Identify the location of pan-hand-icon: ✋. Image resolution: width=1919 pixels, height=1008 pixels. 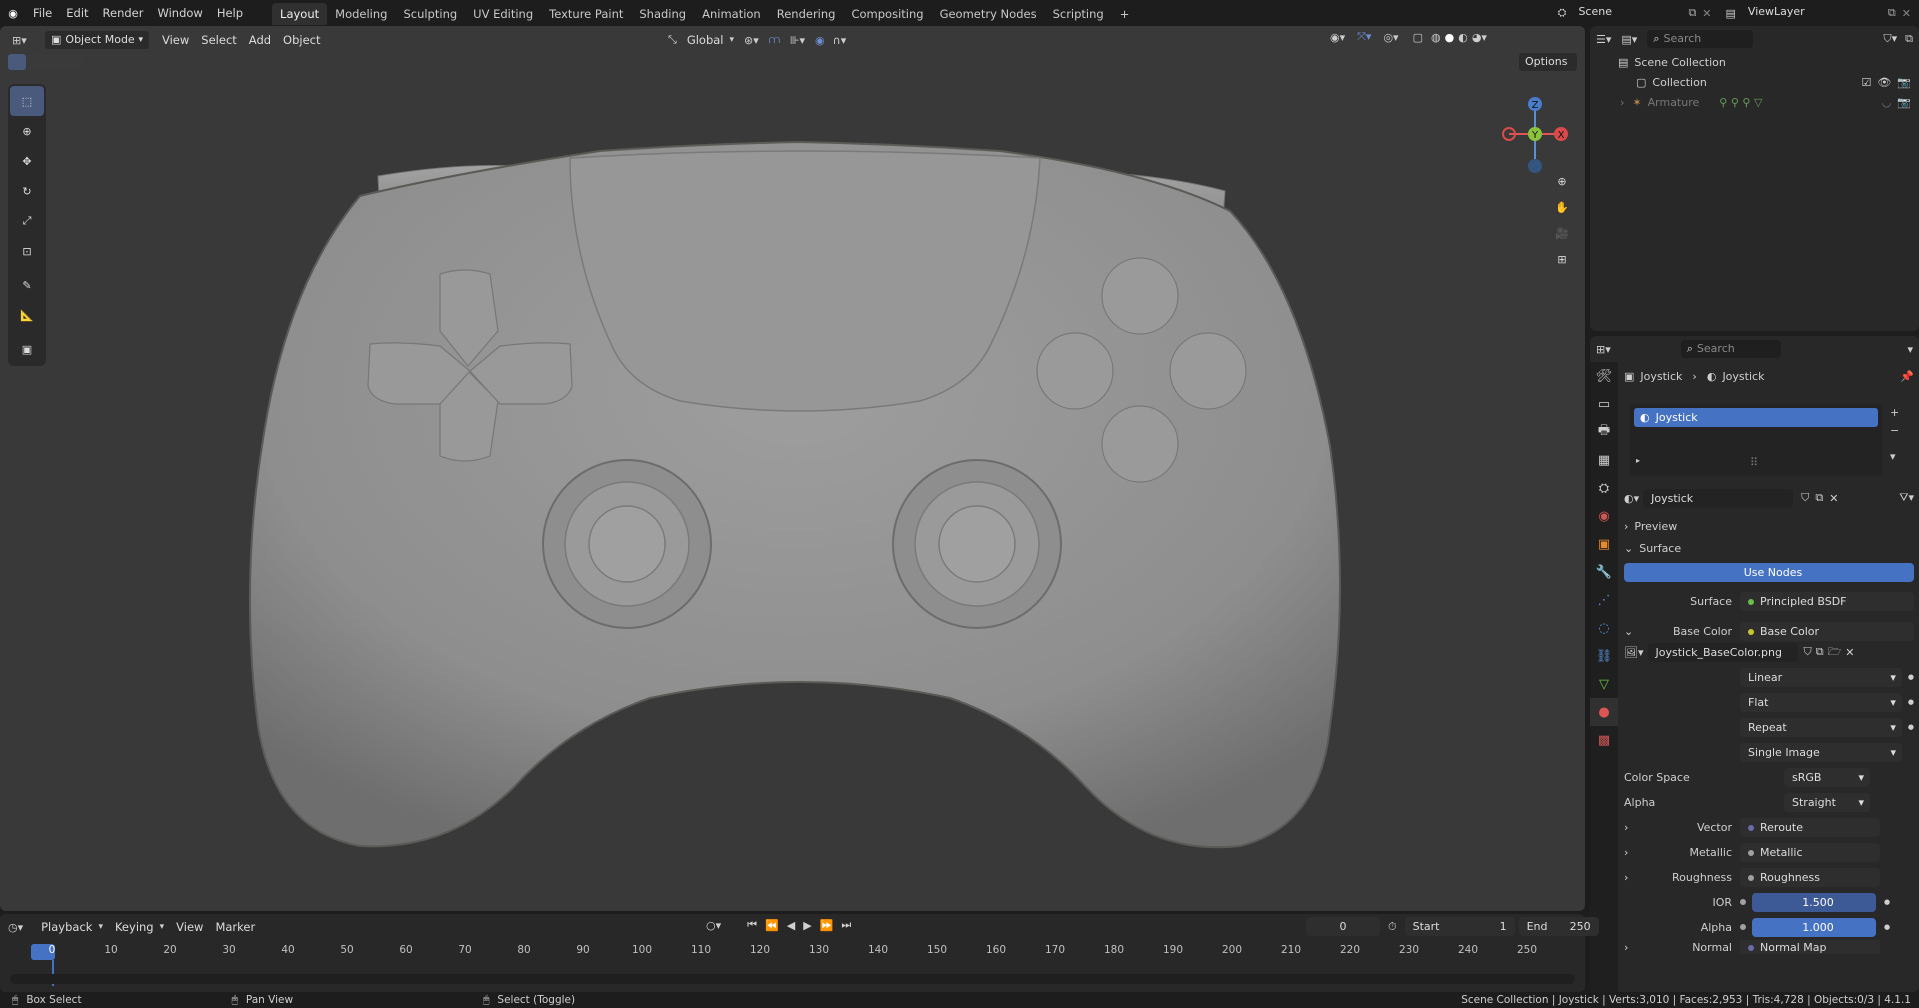
(1562, 207).